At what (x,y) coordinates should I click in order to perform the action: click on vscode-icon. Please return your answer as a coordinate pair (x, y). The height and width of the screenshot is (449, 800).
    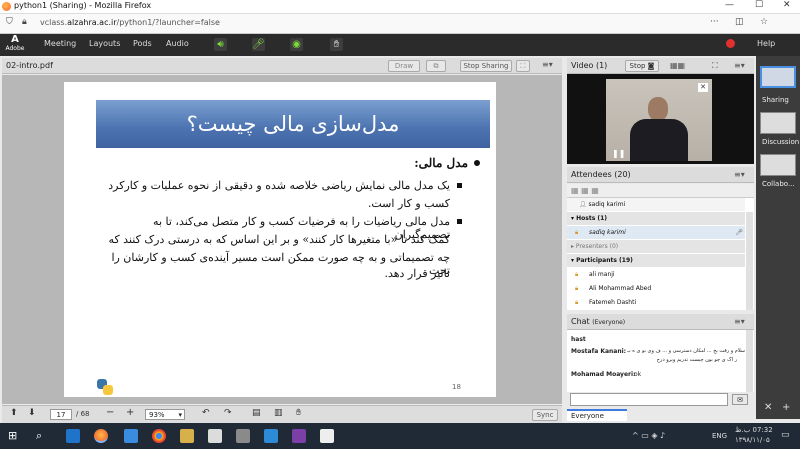
    Looking at the image, I should click on (271, 436).